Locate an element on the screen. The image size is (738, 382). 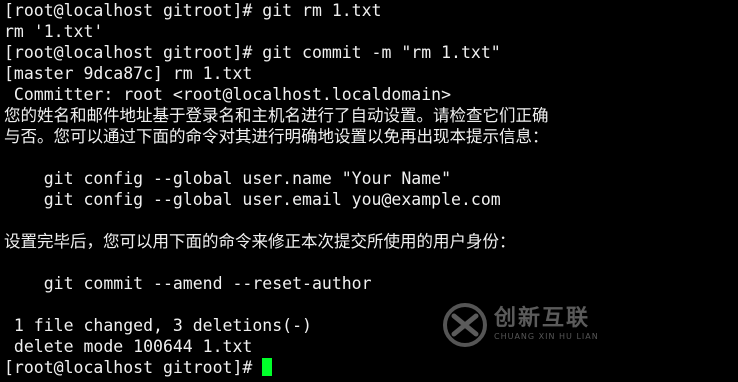
watermark: 创新互联 CHUANG XIN HU LIAN is located at coordinates (542, 325).